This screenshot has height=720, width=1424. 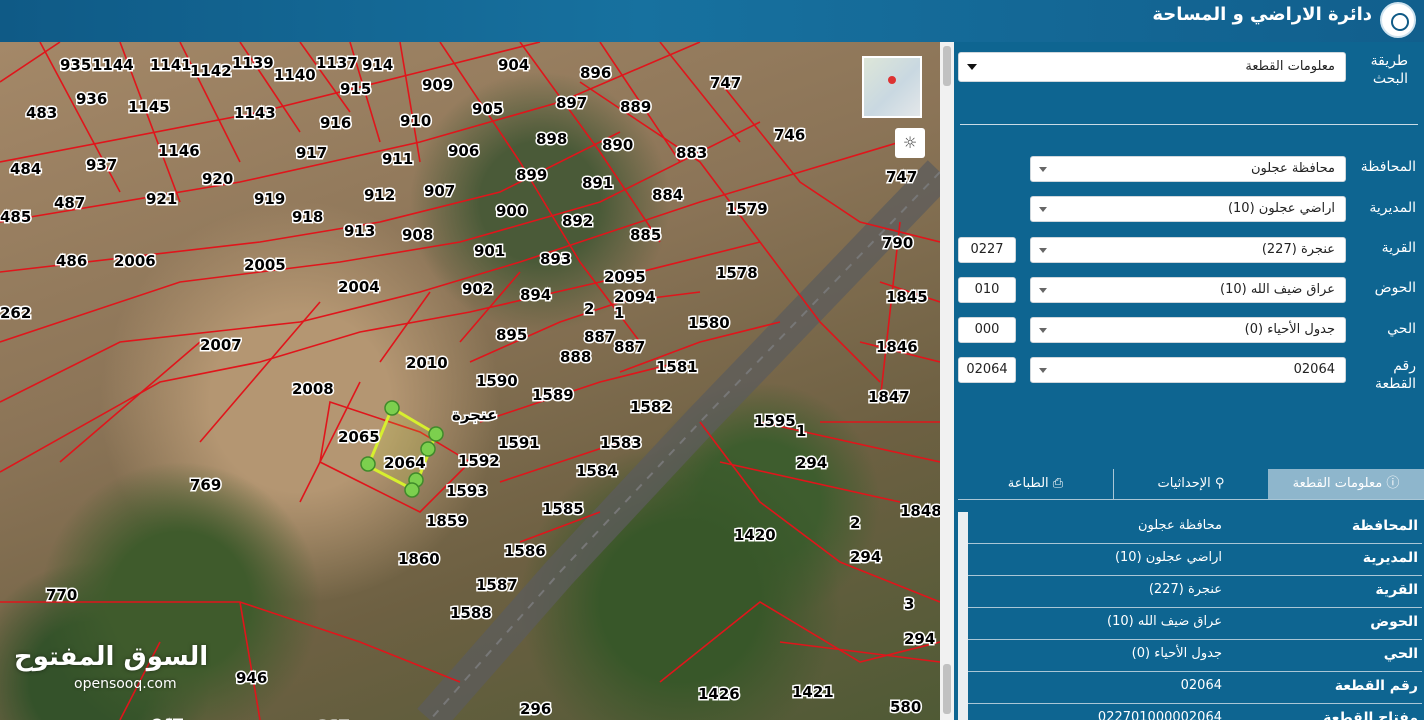 I want to click on parcel-number-label: 935, so click(x=75, y=65).